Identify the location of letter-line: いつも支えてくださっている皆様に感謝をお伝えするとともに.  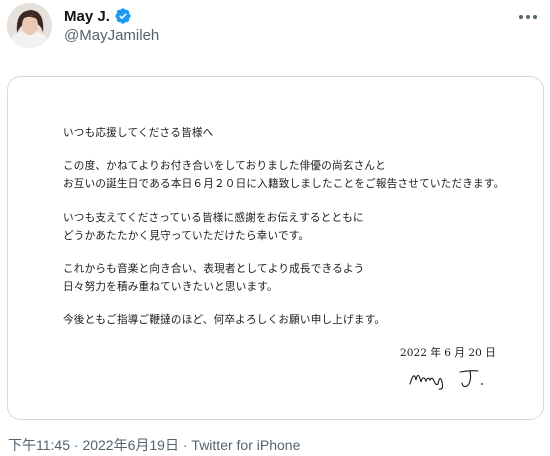
(213, 217).